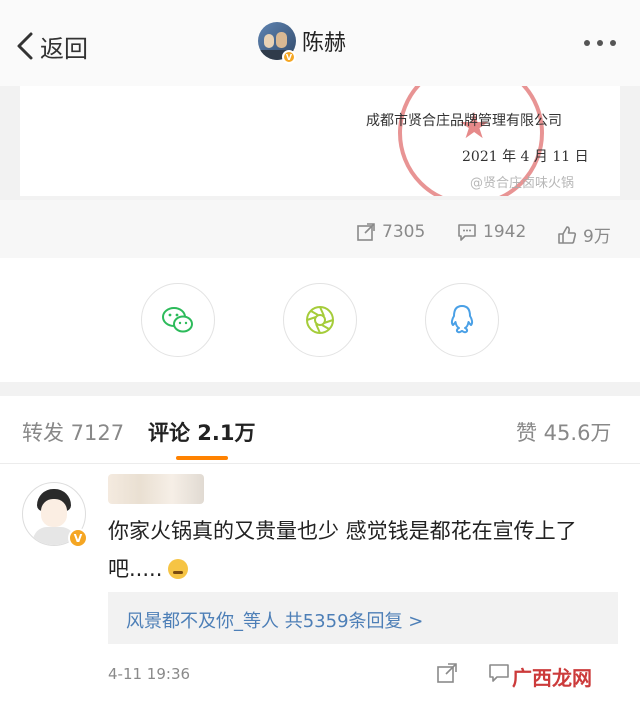 The height and width of the screenshot is (707, 640). What do you see at coordinates (289, 57) in the screenshot?
I see `verified-badge: V` at bounding box center [289, 57].